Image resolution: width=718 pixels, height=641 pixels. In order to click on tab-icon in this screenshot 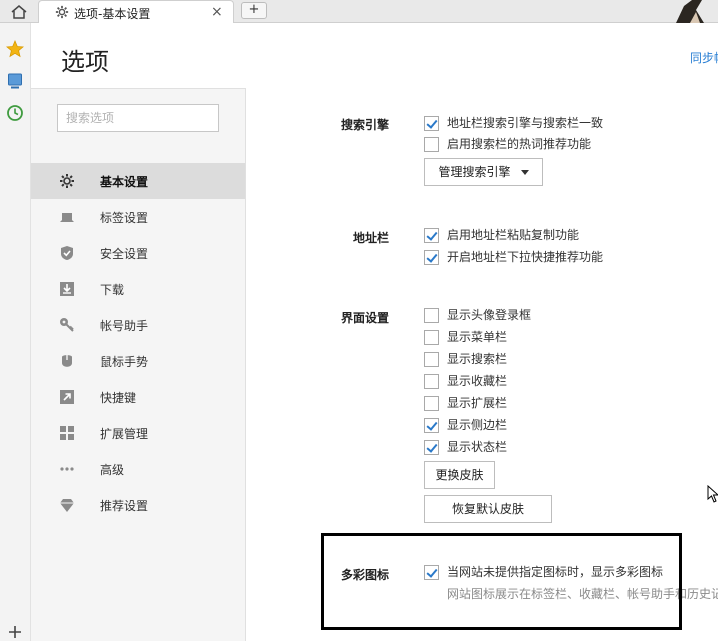, I will do `click(67, 217)`.